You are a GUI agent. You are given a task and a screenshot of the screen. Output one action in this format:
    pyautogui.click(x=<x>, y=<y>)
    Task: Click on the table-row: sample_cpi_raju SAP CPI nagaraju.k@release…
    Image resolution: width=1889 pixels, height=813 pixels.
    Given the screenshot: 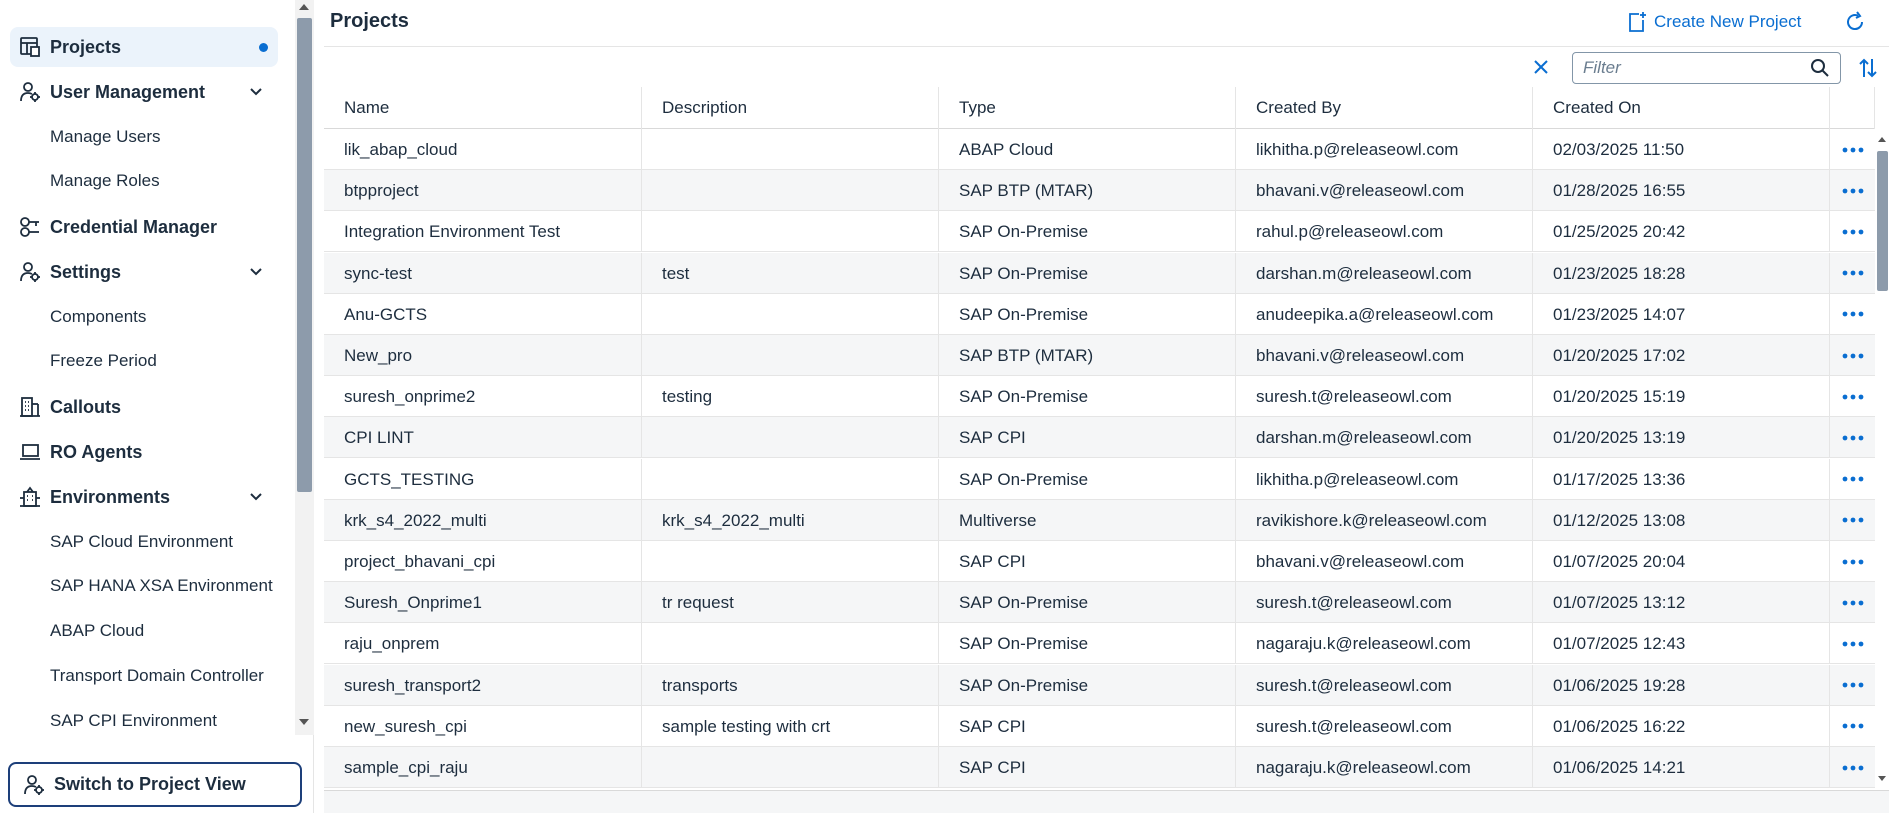 What is the action you would take?
    pyautogui.click(x=1099, y=767)
    